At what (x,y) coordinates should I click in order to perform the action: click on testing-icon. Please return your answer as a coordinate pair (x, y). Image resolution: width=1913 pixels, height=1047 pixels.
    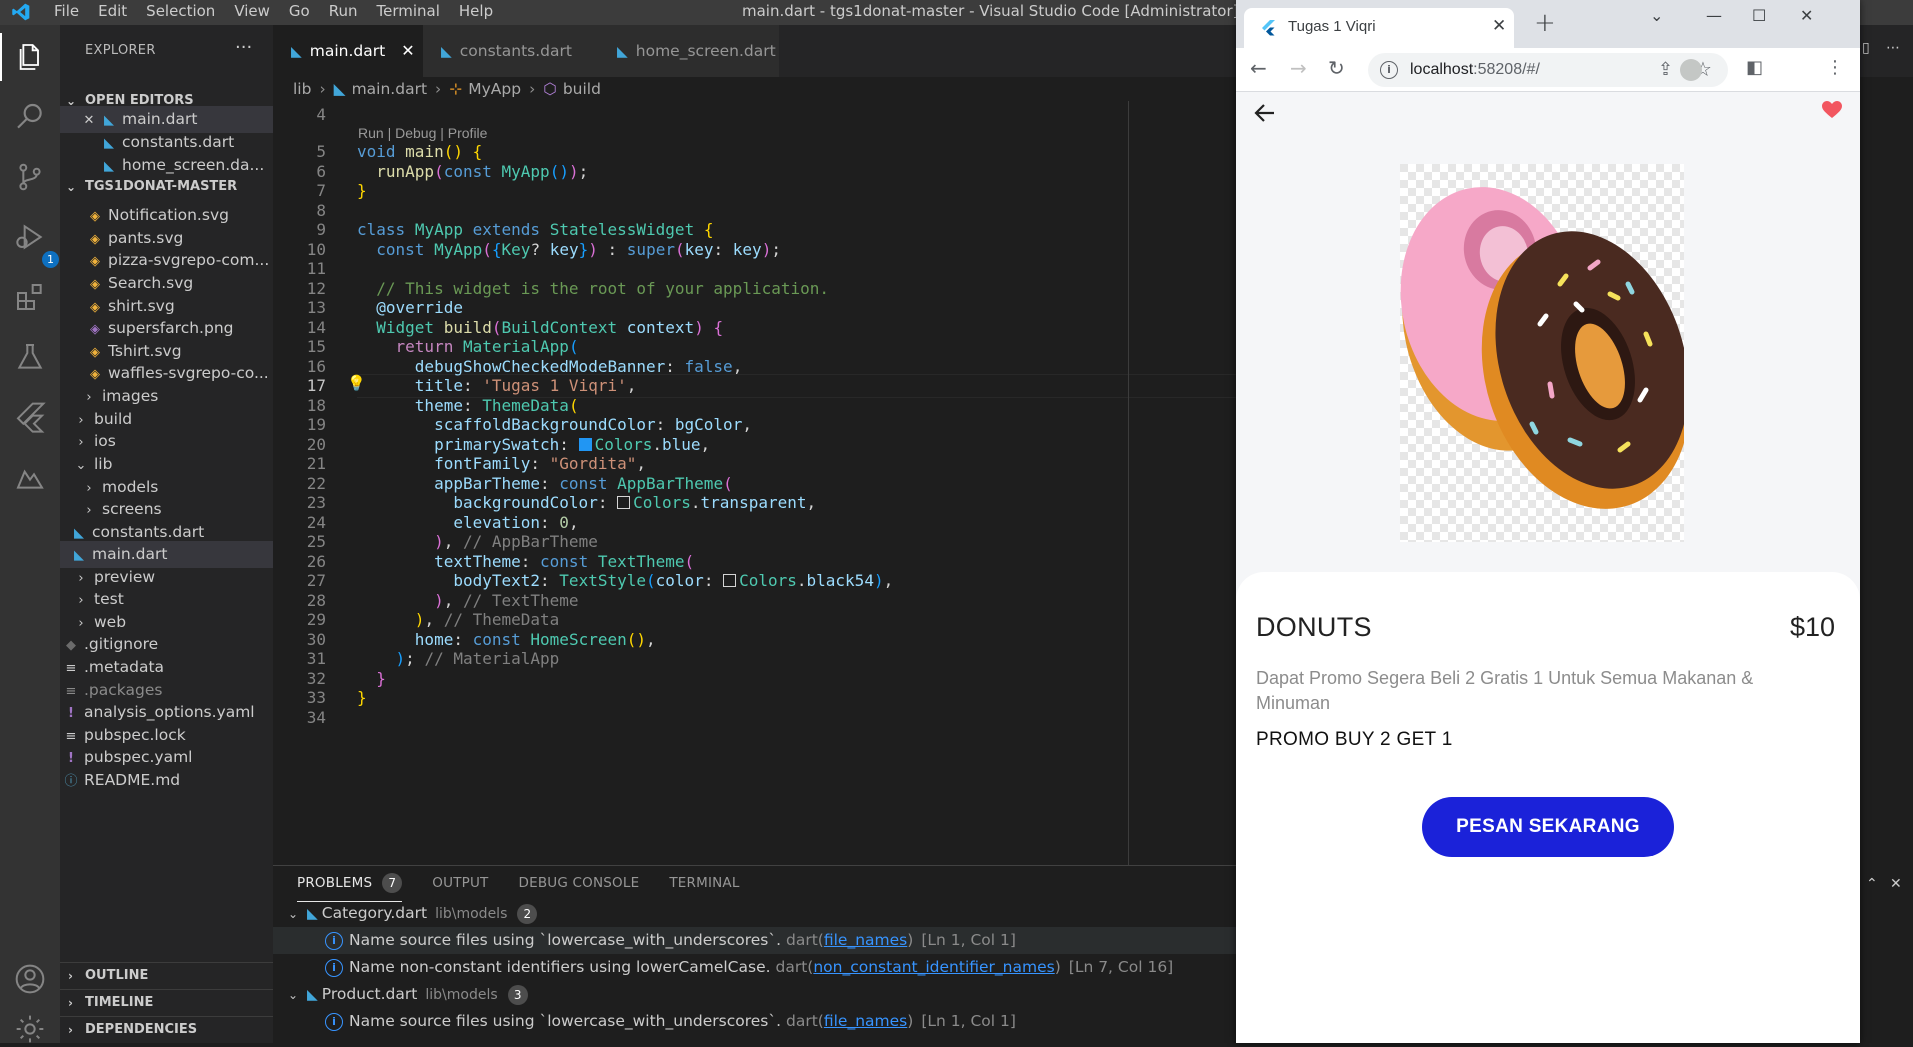
    Looking at the image, I should click on (30, 357).